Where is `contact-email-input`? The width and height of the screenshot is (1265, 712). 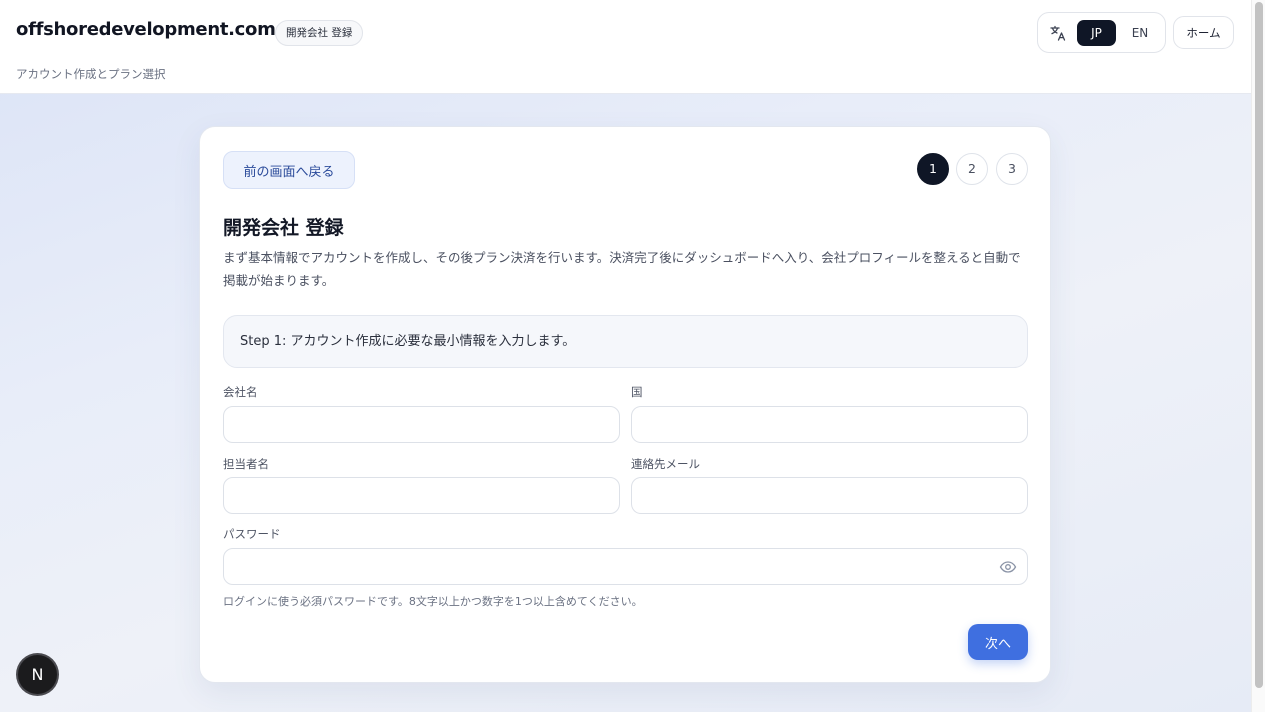
contact-email-input is located at coordinates (829, 495).